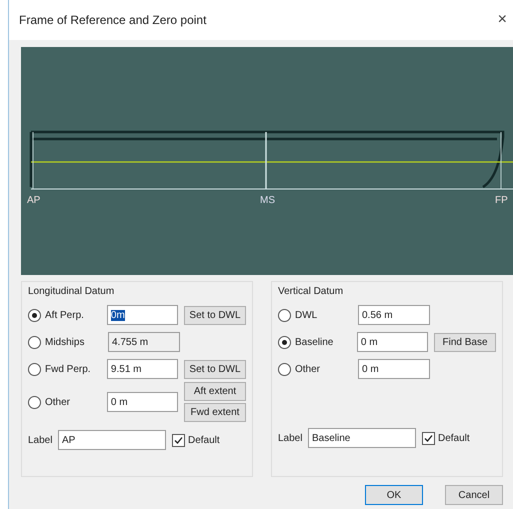  I want to click on action-button: Aft extent, so click(215, 392).